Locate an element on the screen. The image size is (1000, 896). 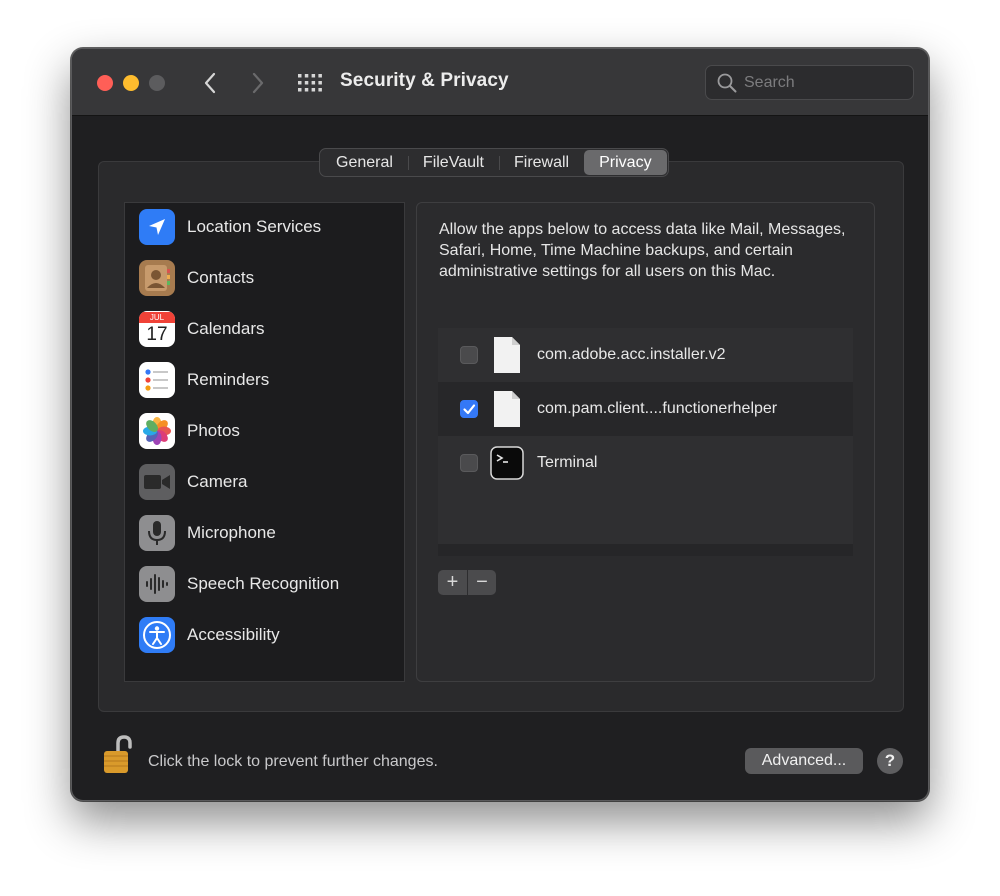
sidebar-item-location-services: Location Services is located at coordinates (269, 227).